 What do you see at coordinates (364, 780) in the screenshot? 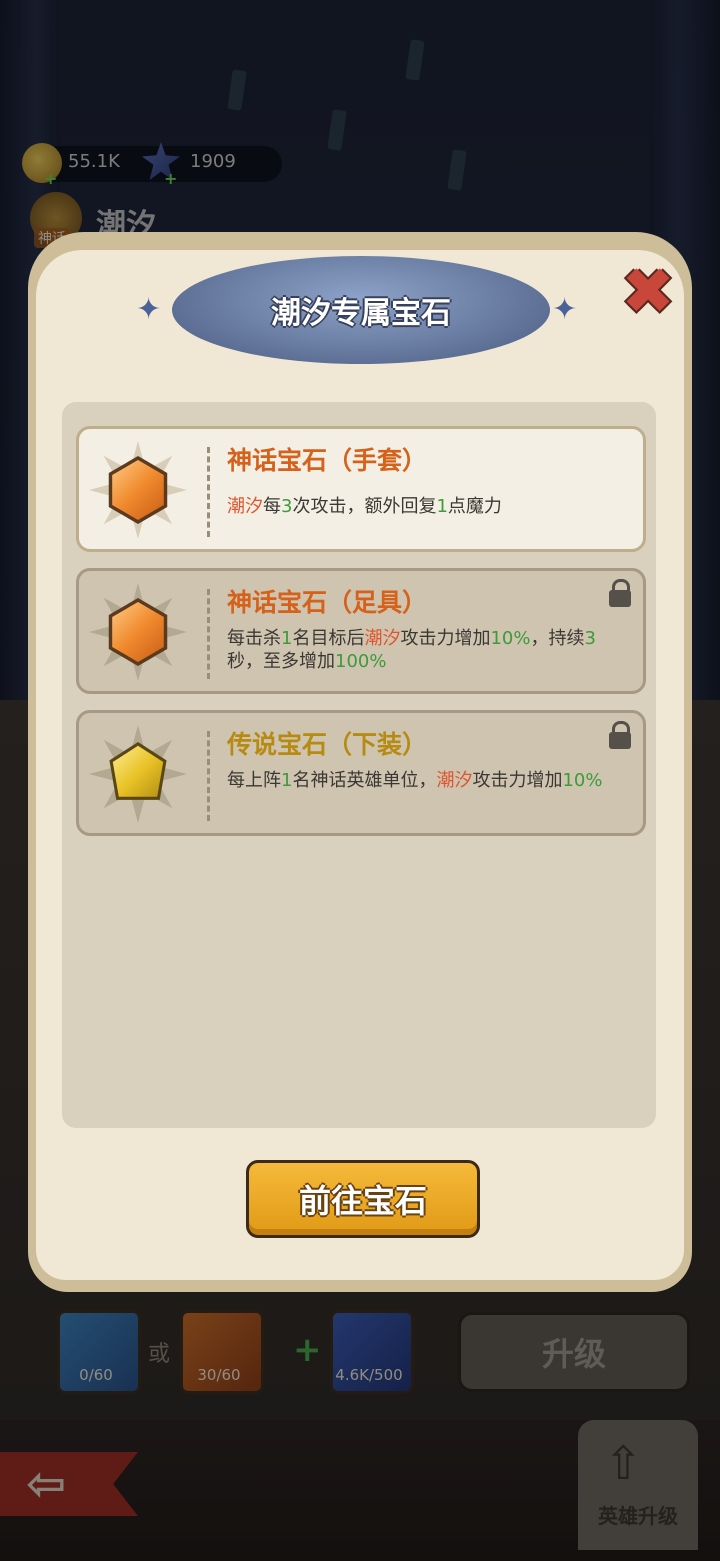
I see `desc-text: 名神话英雄单位，` at bounding box center [364, 780].